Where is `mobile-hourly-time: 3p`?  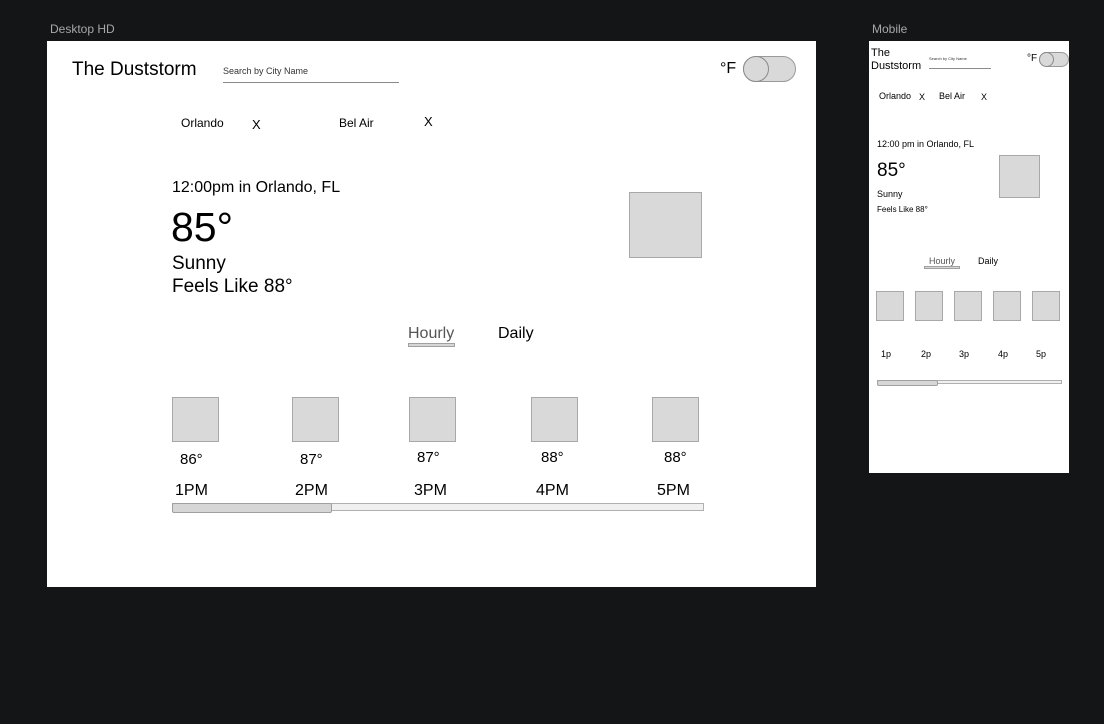 mobile-hourly-time: 3p is located at coordinates (964, 354).